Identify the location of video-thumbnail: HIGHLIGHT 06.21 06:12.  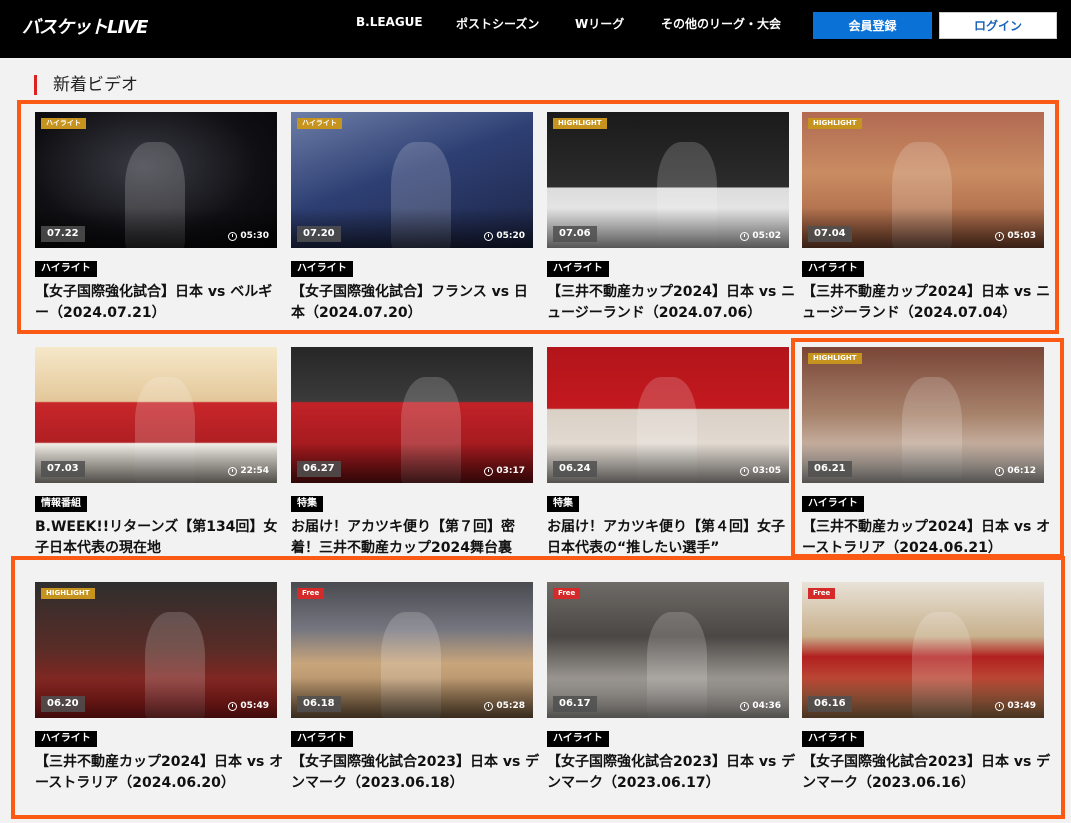
(923, 415).